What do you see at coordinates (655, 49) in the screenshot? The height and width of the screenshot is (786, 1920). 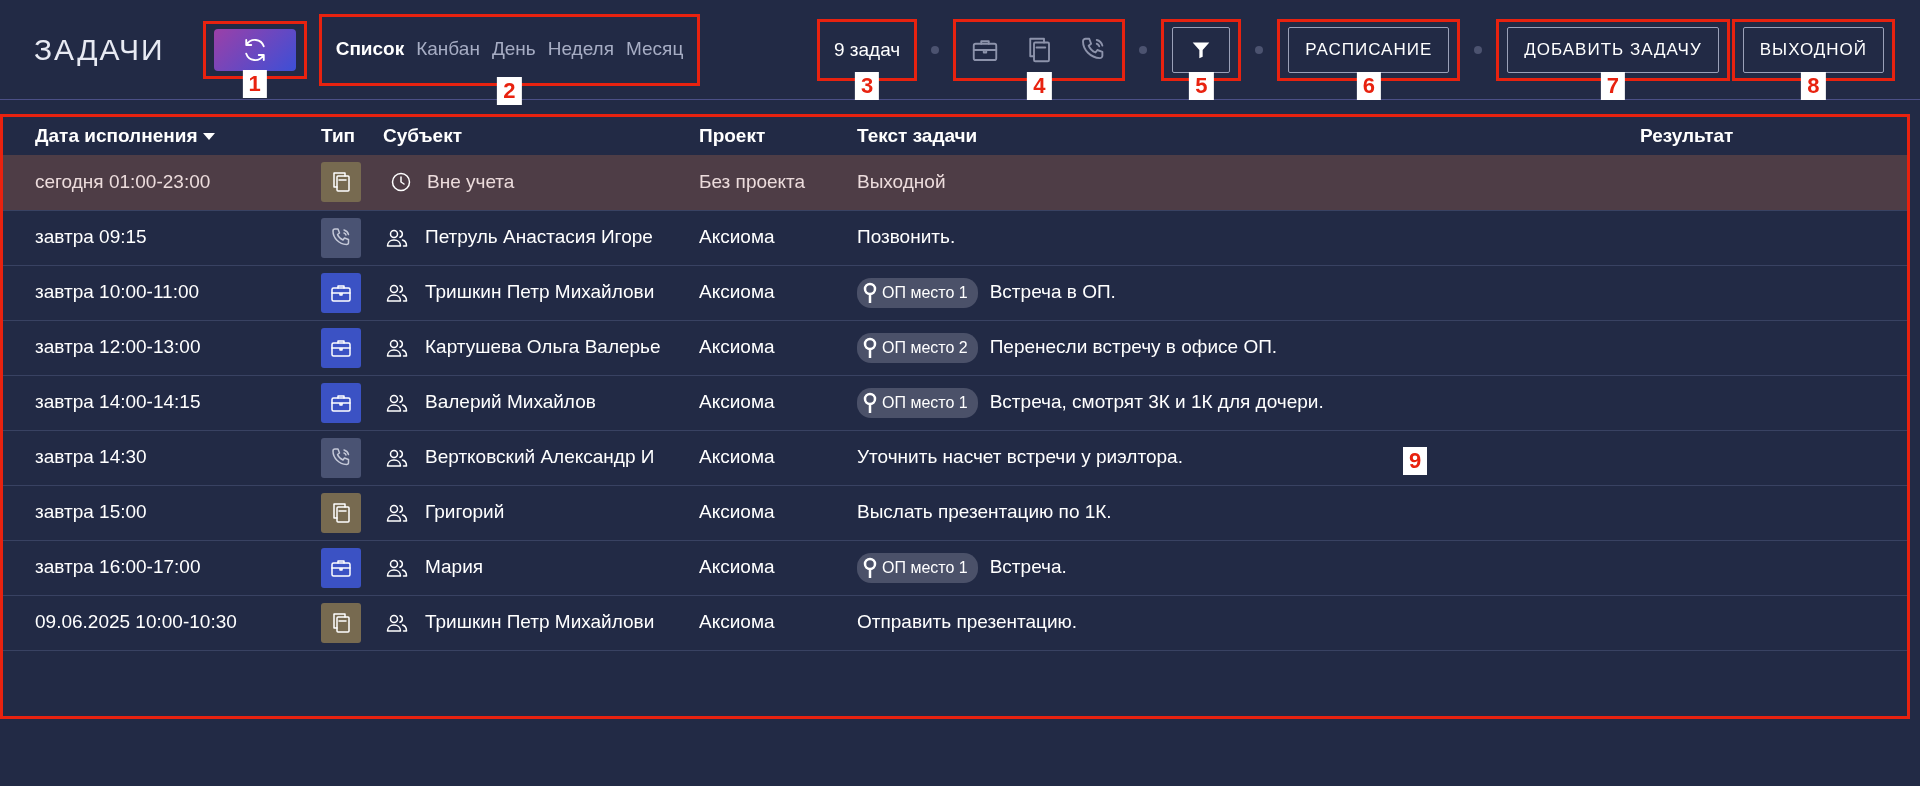 I see `view-tab: Месяц` at bounding box center [655, 49].